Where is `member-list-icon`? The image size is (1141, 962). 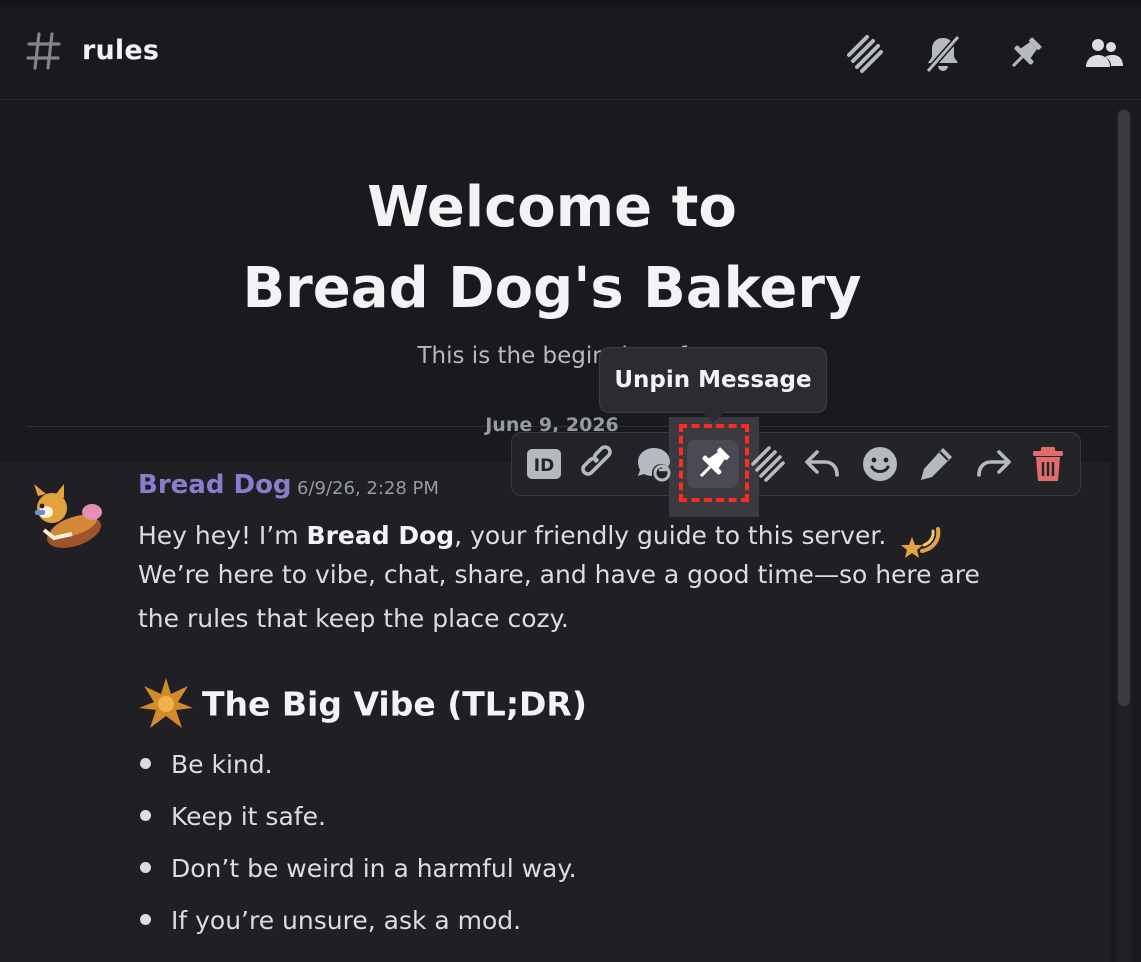
member-list-icon is located at coordinates (1104, 54).